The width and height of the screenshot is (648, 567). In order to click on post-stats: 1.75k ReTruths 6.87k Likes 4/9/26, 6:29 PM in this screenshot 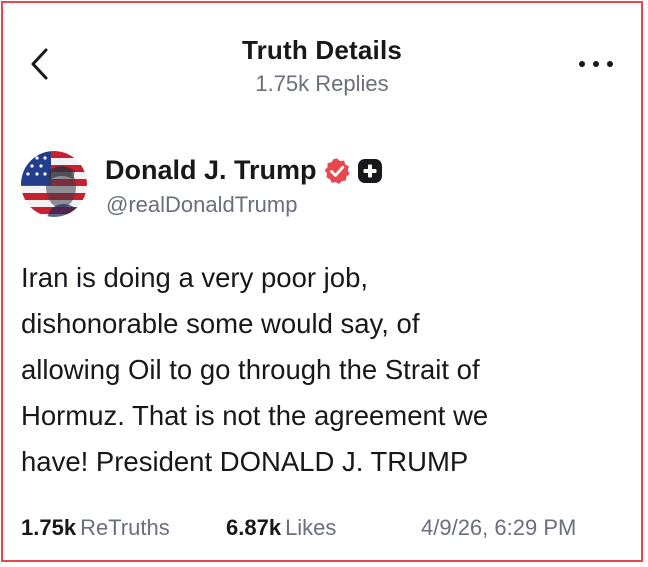, I will do `click(321, 531)`.